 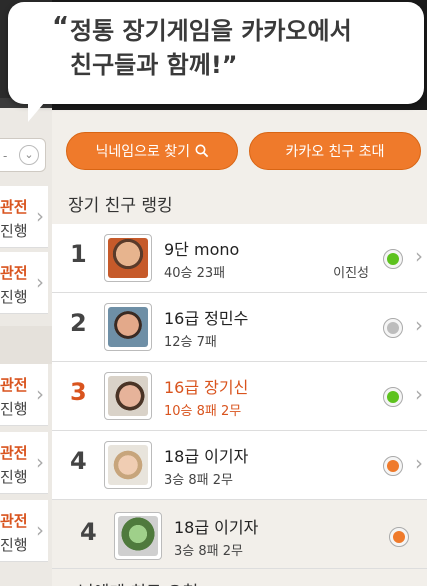 I want to click on search-icon, so click(x=202, y=152).